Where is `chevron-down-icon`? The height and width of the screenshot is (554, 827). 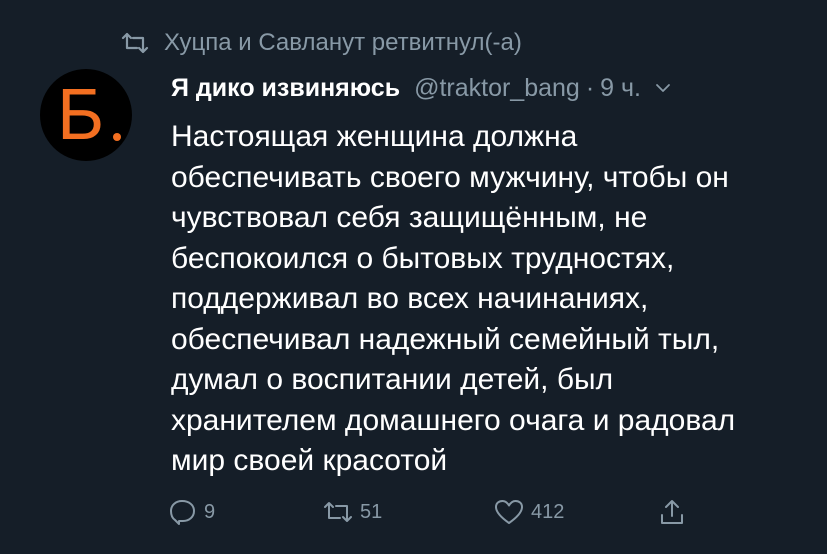 chevron-down-icon is located at coordinates (663, 88).